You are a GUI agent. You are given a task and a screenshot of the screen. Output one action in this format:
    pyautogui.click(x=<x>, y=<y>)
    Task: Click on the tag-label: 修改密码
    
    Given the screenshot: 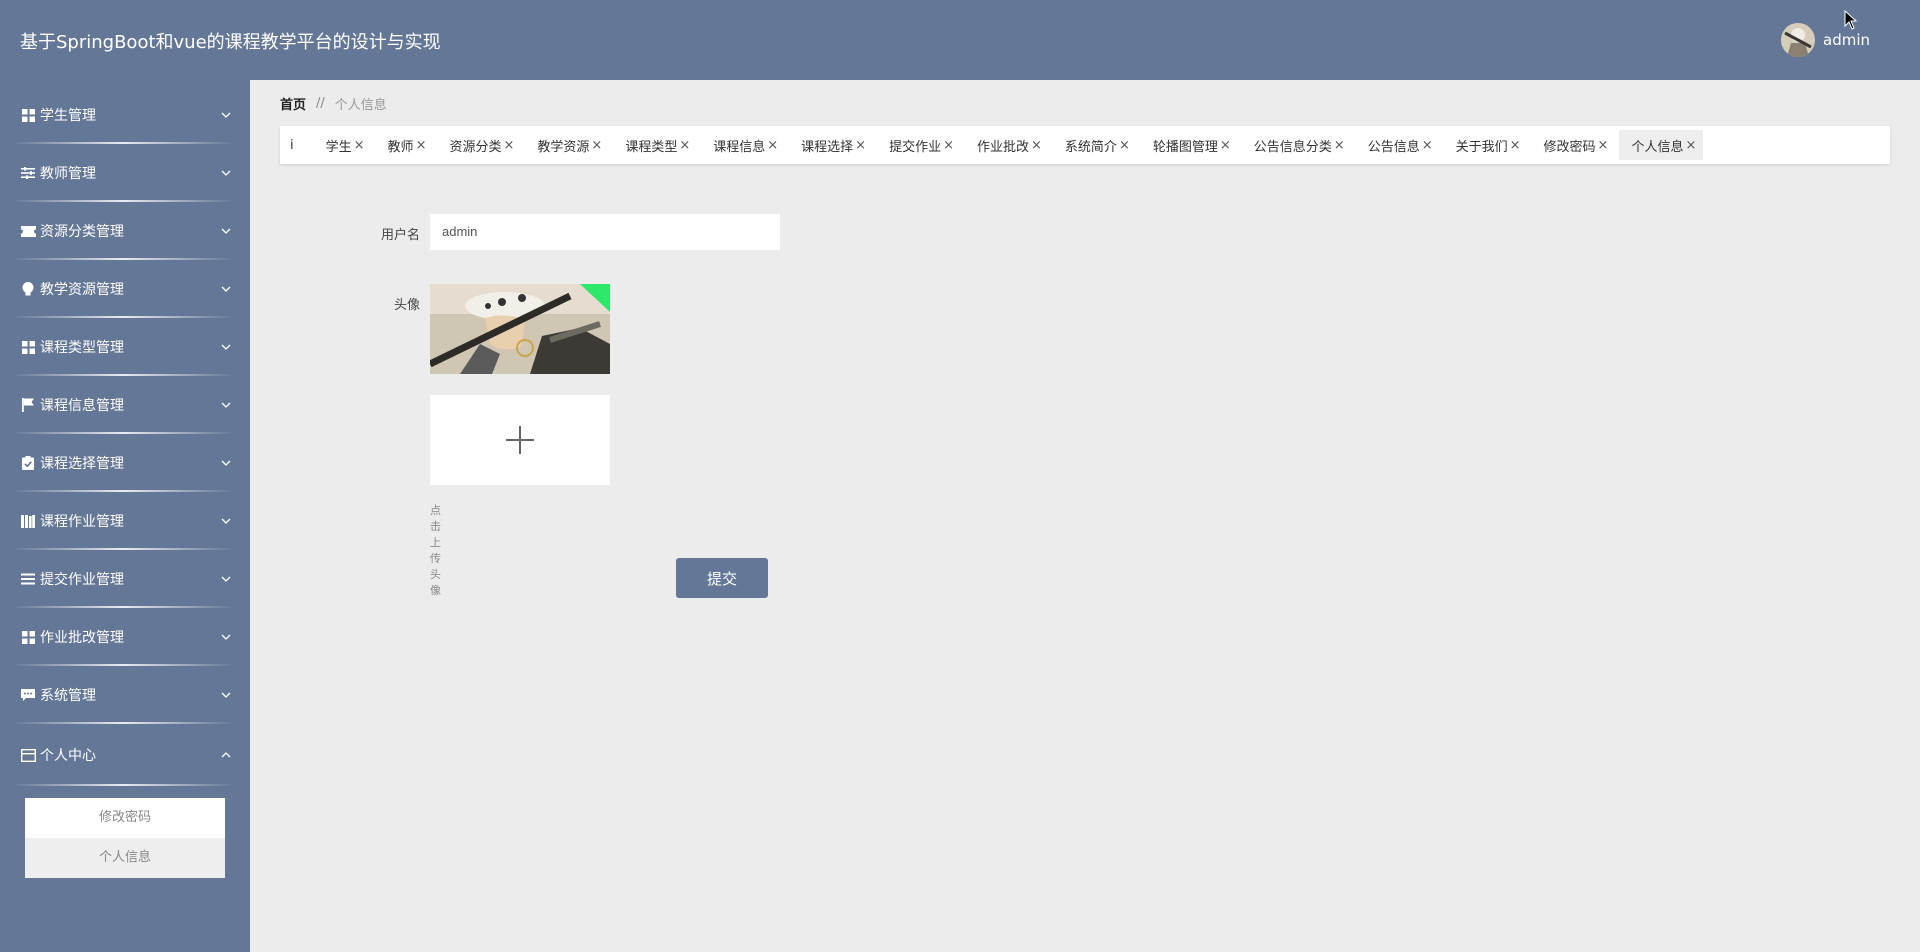 What is the action you would take?
    pyautogui.click(x=1569, y=147)
    